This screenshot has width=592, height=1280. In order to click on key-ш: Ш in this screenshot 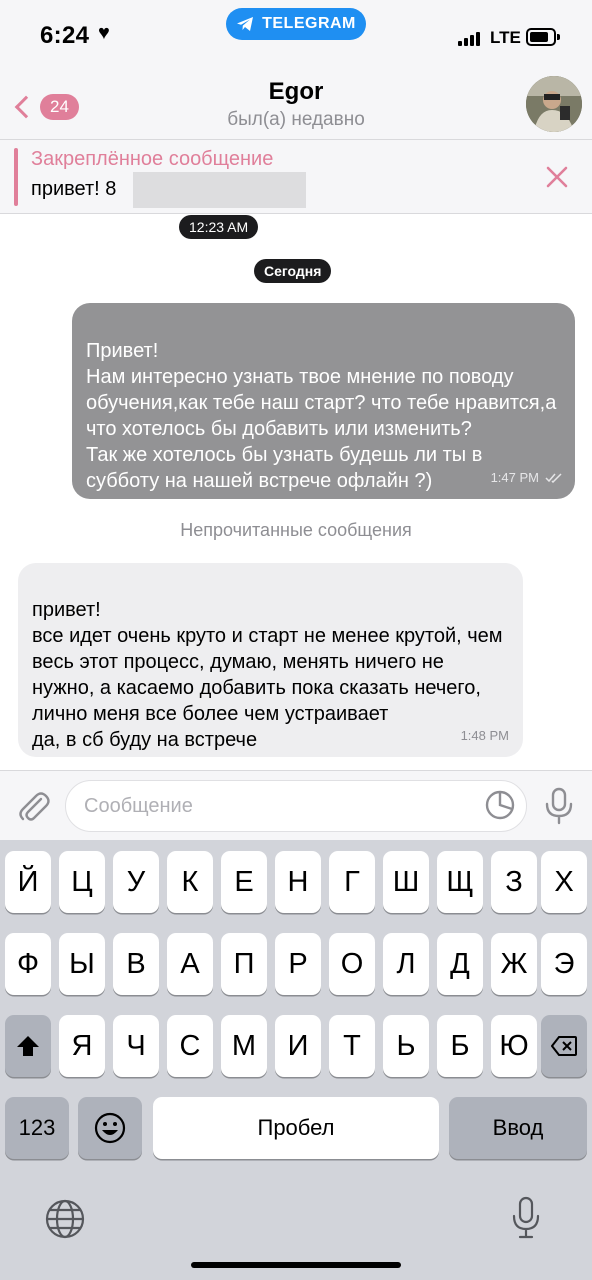, I will do `click(406, 882)`.